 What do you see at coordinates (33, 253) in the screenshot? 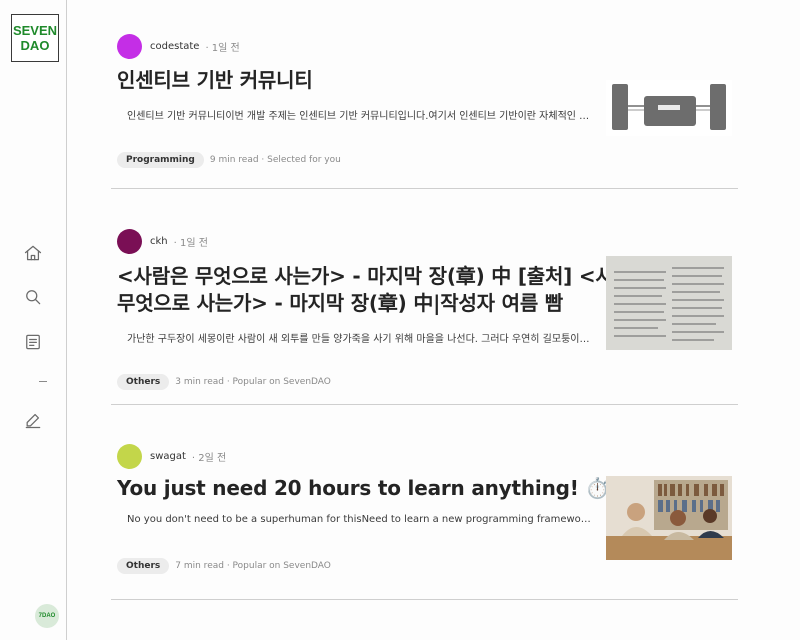
I see `home-icon` at bounding box center [33, 253].